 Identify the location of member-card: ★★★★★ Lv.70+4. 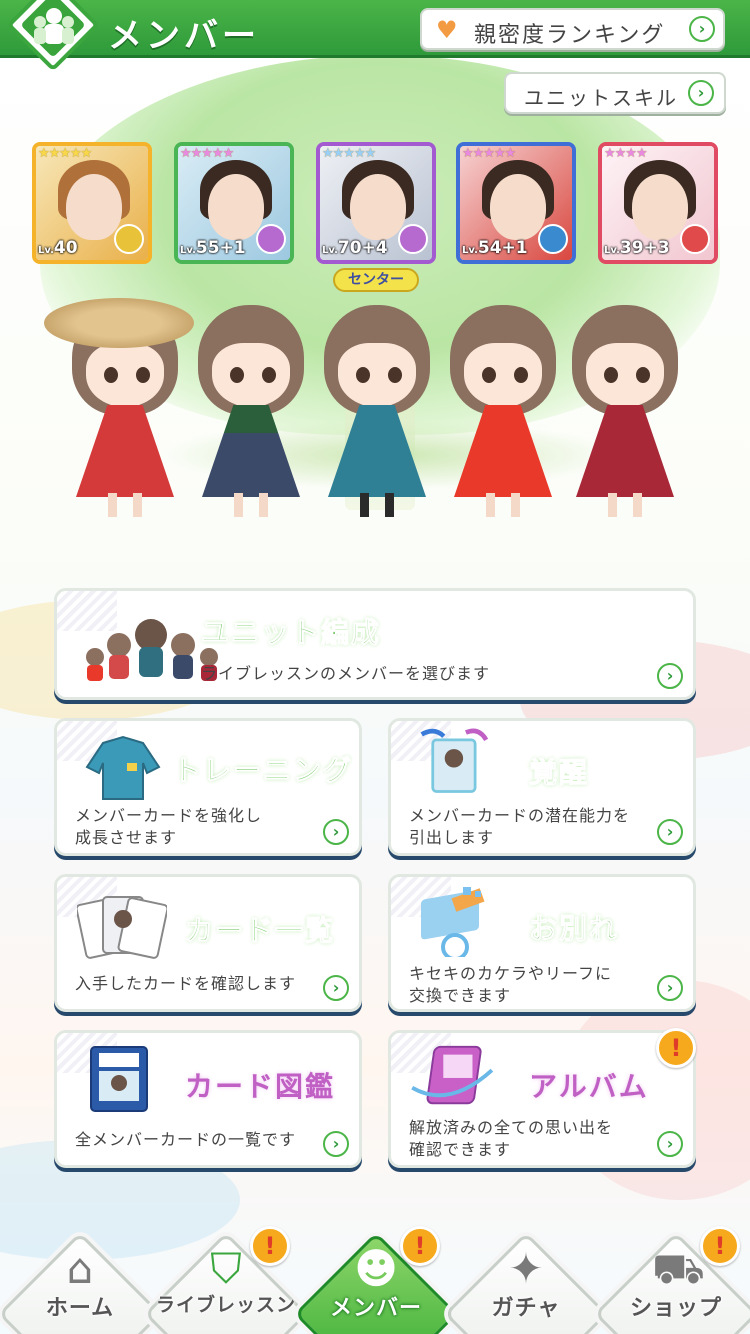
(376, 203).